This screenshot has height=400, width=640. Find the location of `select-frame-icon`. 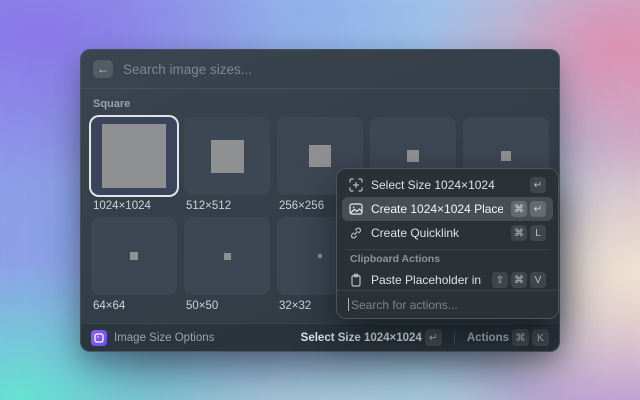

select-frame-icon is located at coordinates (356, 185).